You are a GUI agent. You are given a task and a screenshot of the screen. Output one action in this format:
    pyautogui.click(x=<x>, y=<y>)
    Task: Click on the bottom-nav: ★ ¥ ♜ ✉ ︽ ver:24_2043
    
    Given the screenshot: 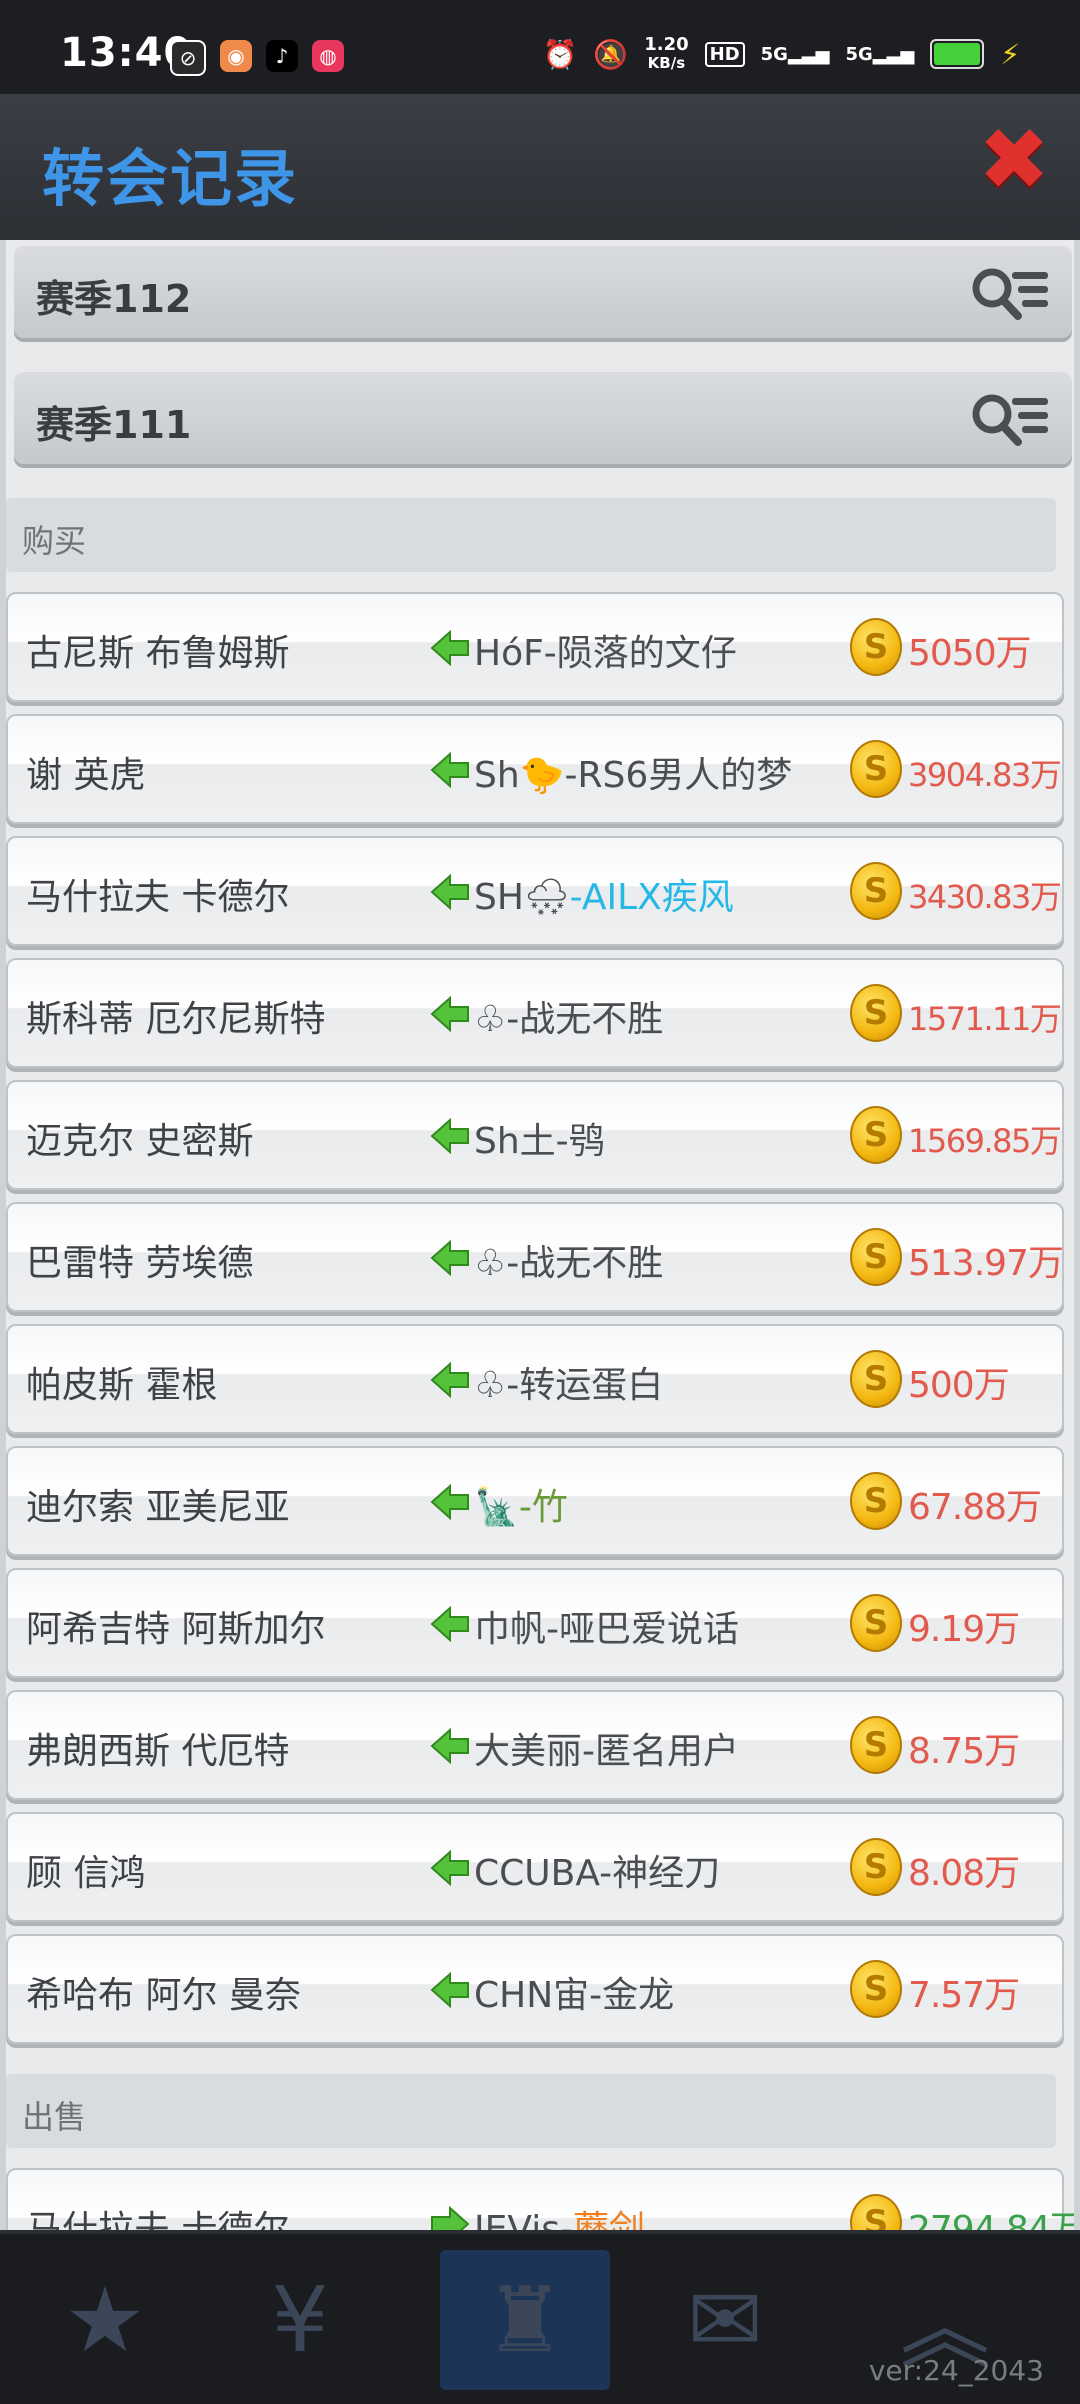 What is the action you would take?
    pyautogui.click(x=540, y=2317)
    